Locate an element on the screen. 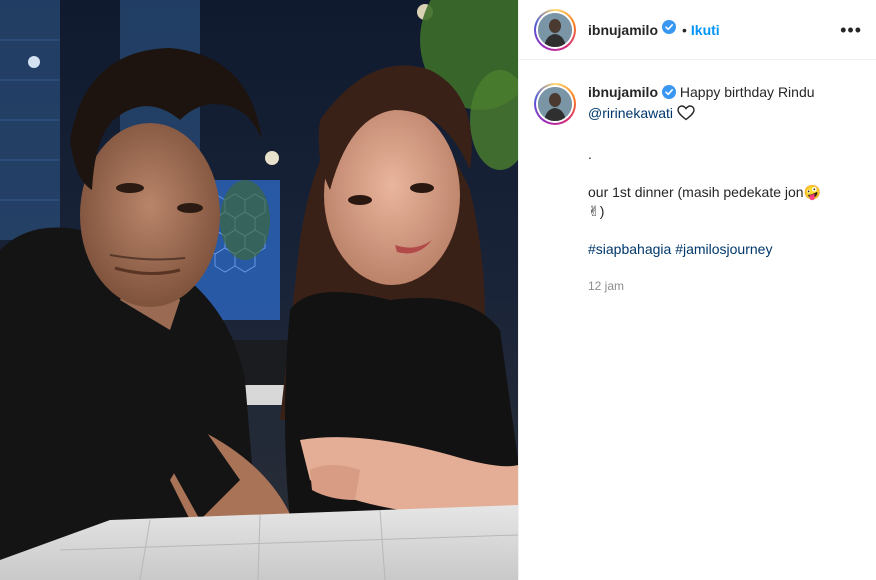 This screenshot has height=580, width=876. hashtag-link: #siapbahagia is located at coordinates (629, 249).